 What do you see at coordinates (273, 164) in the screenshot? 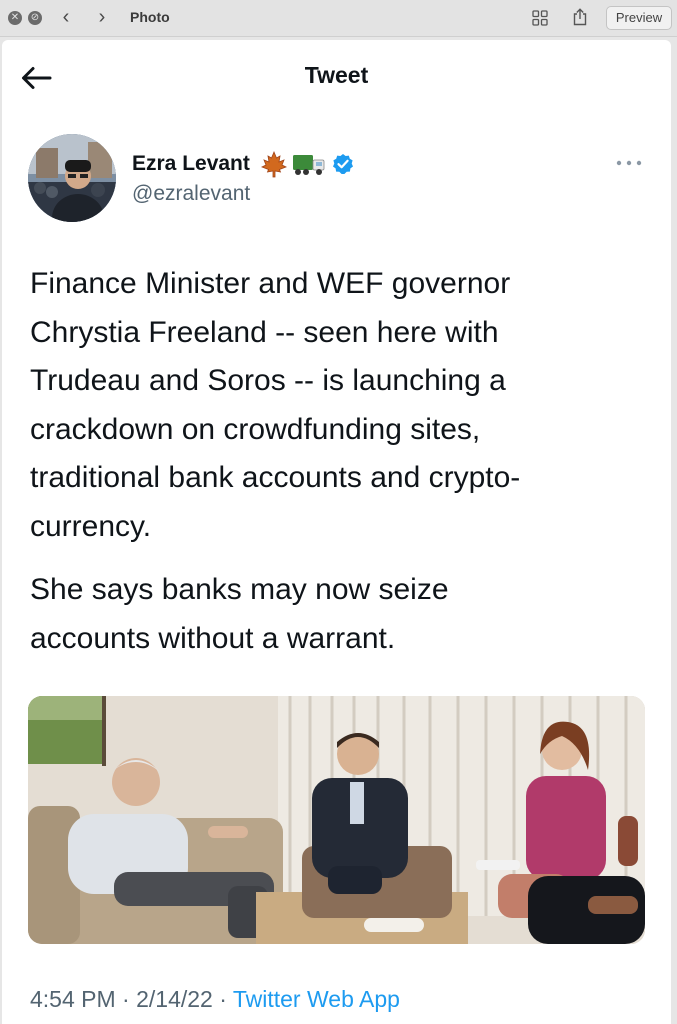
I see `maple-leaf-icon` at bounding box center [273, 164].